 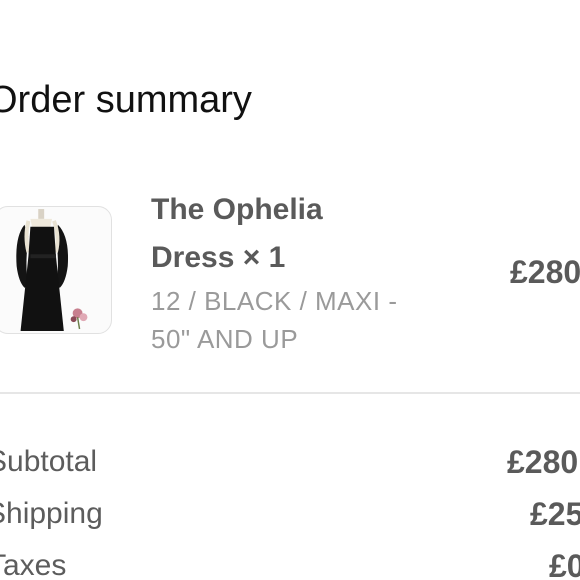 What do you see at coordinates (290, 514) in the screenshot?
I see `shipping-row: Shipping £25` at bounding box center [290, 514].